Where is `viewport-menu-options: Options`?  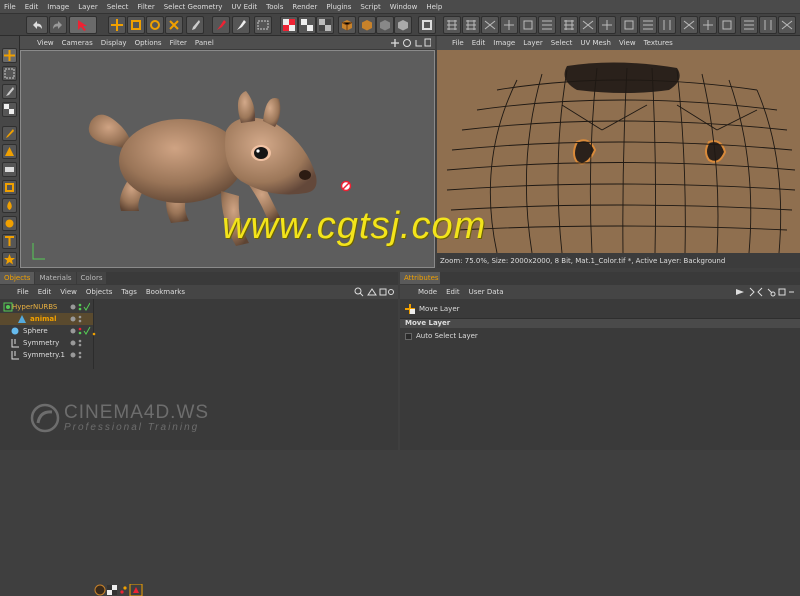 viewport-menu-options: Options is located at coordinates (148, 43).